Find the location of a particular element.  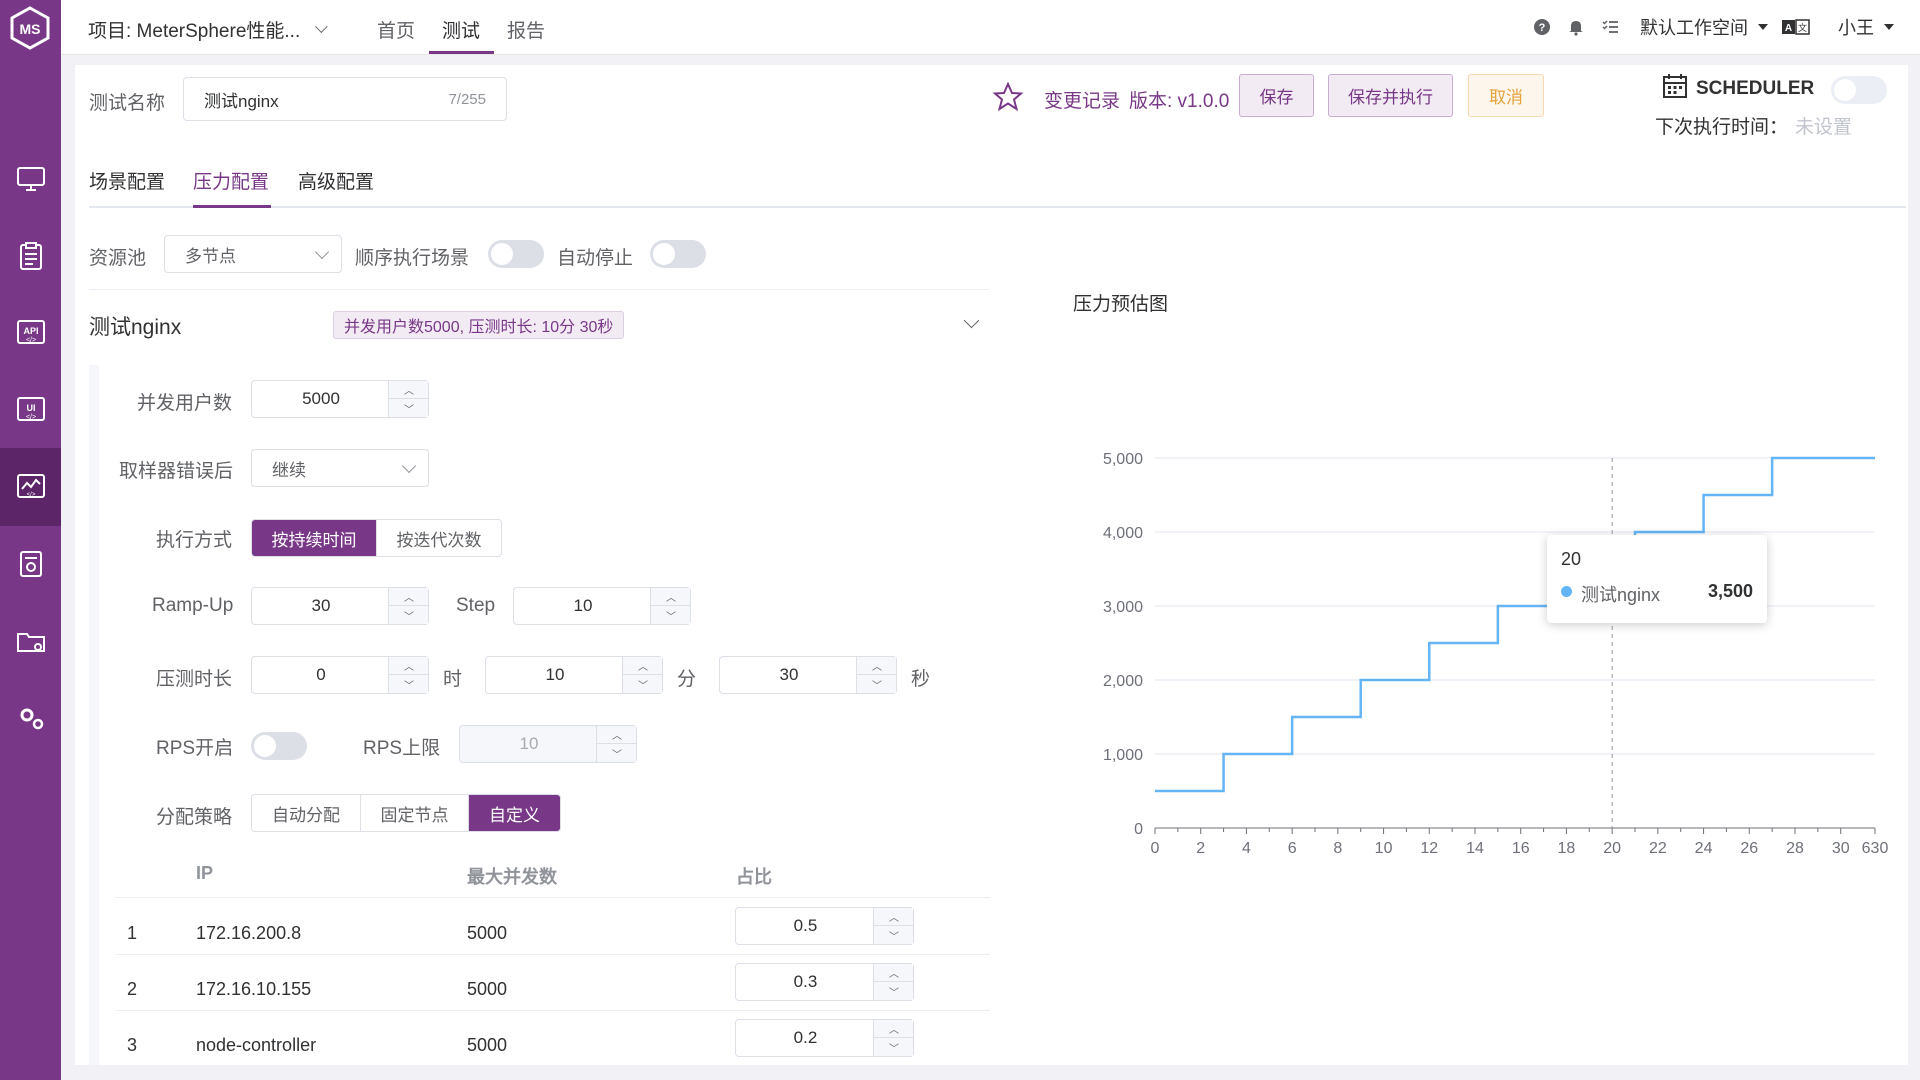

change-log-link: 变更记录 is located at coordinates (1082, 99).